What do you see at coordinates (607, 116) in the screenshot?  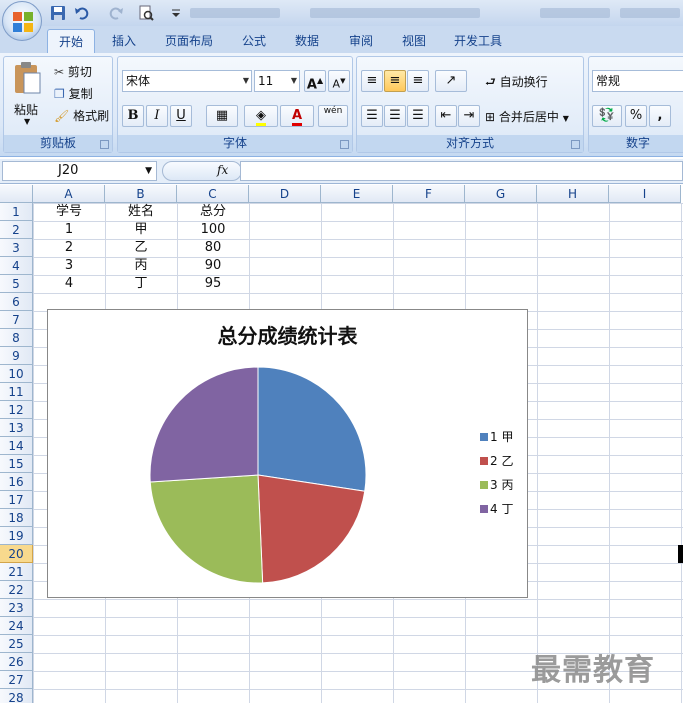 I see `accounting-format-button: 💱` at bounding box center [607, 116].